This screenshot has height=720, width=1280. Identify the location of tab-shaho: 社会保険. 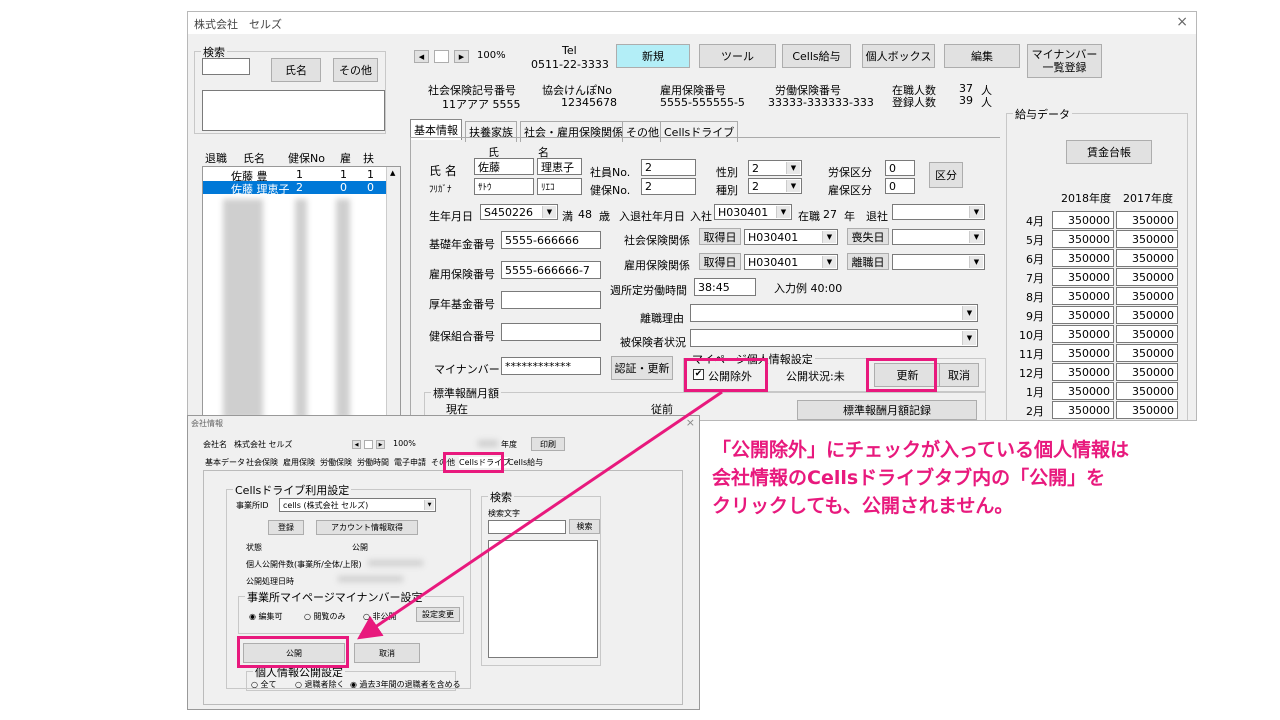
(262, 462).